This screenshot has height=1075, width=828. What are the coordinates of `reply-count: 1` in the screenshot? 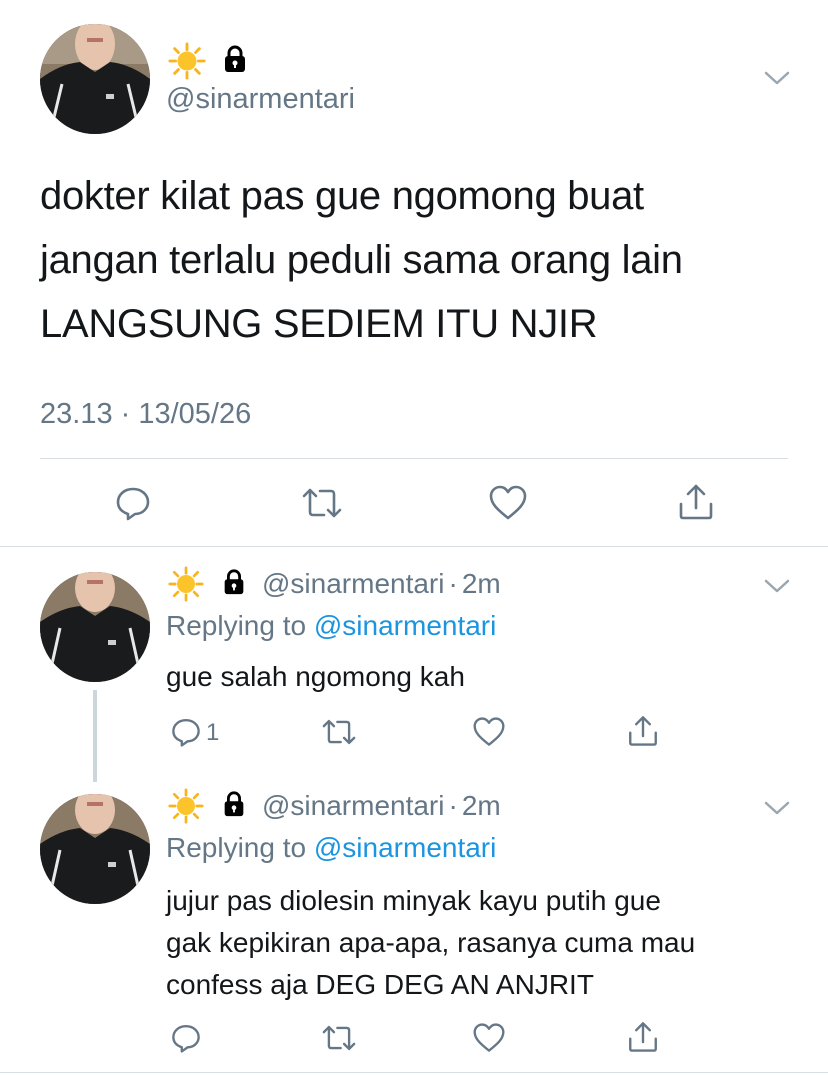 It's located at (213, 732).